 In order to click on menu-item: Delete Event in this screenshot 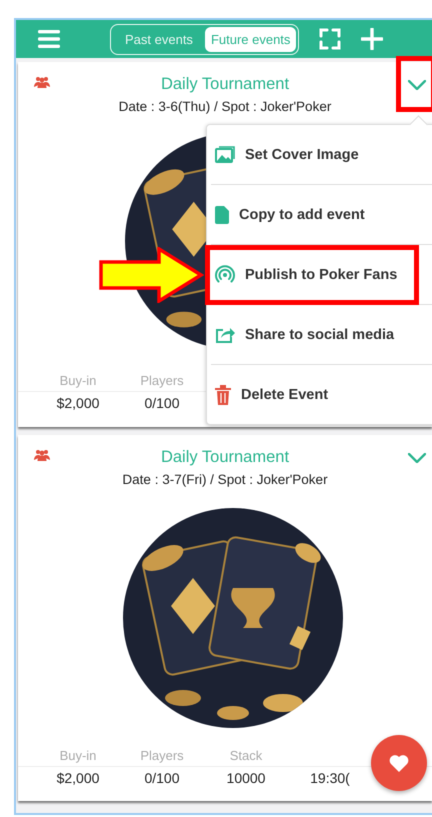, I will do `click(321, 394)`.